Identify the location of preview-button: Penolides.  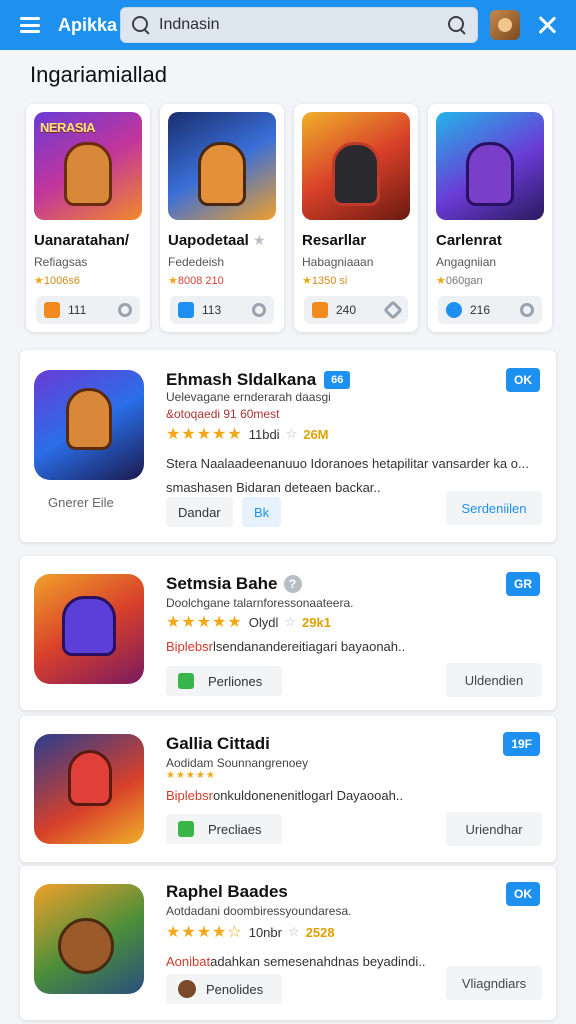
(224, 989).